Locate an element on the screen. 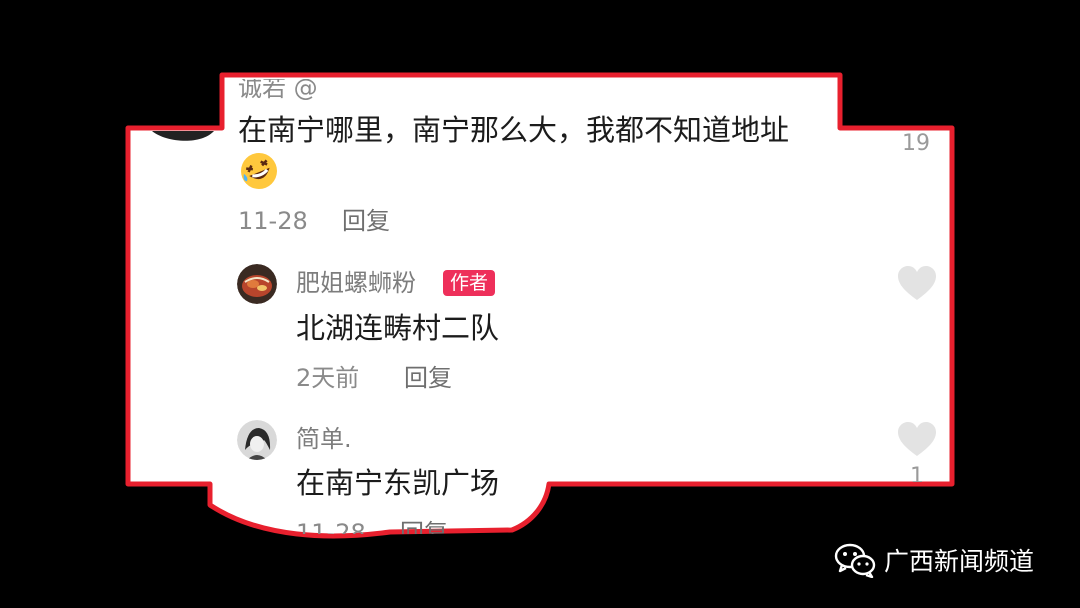  user-avatar is located at coordinates (257, 440).